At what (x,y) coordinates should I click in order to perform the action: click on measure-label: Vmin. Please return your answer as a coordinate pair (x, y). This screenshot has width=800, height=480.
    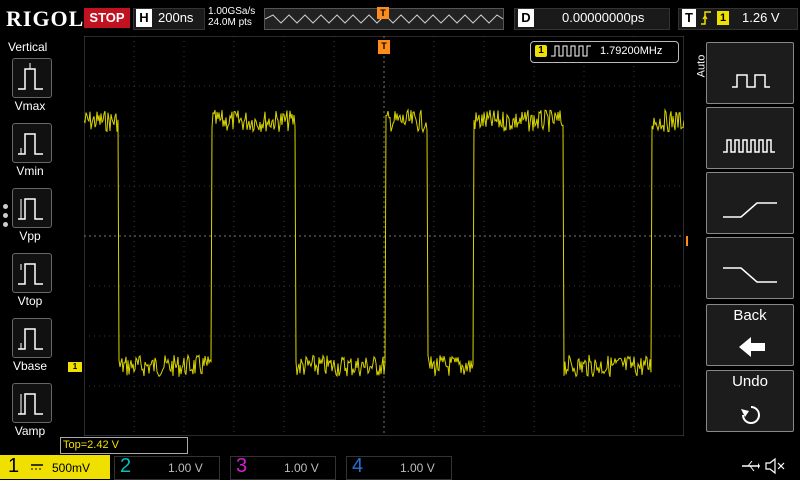
    Looking at the image, I should click on (30, 171).